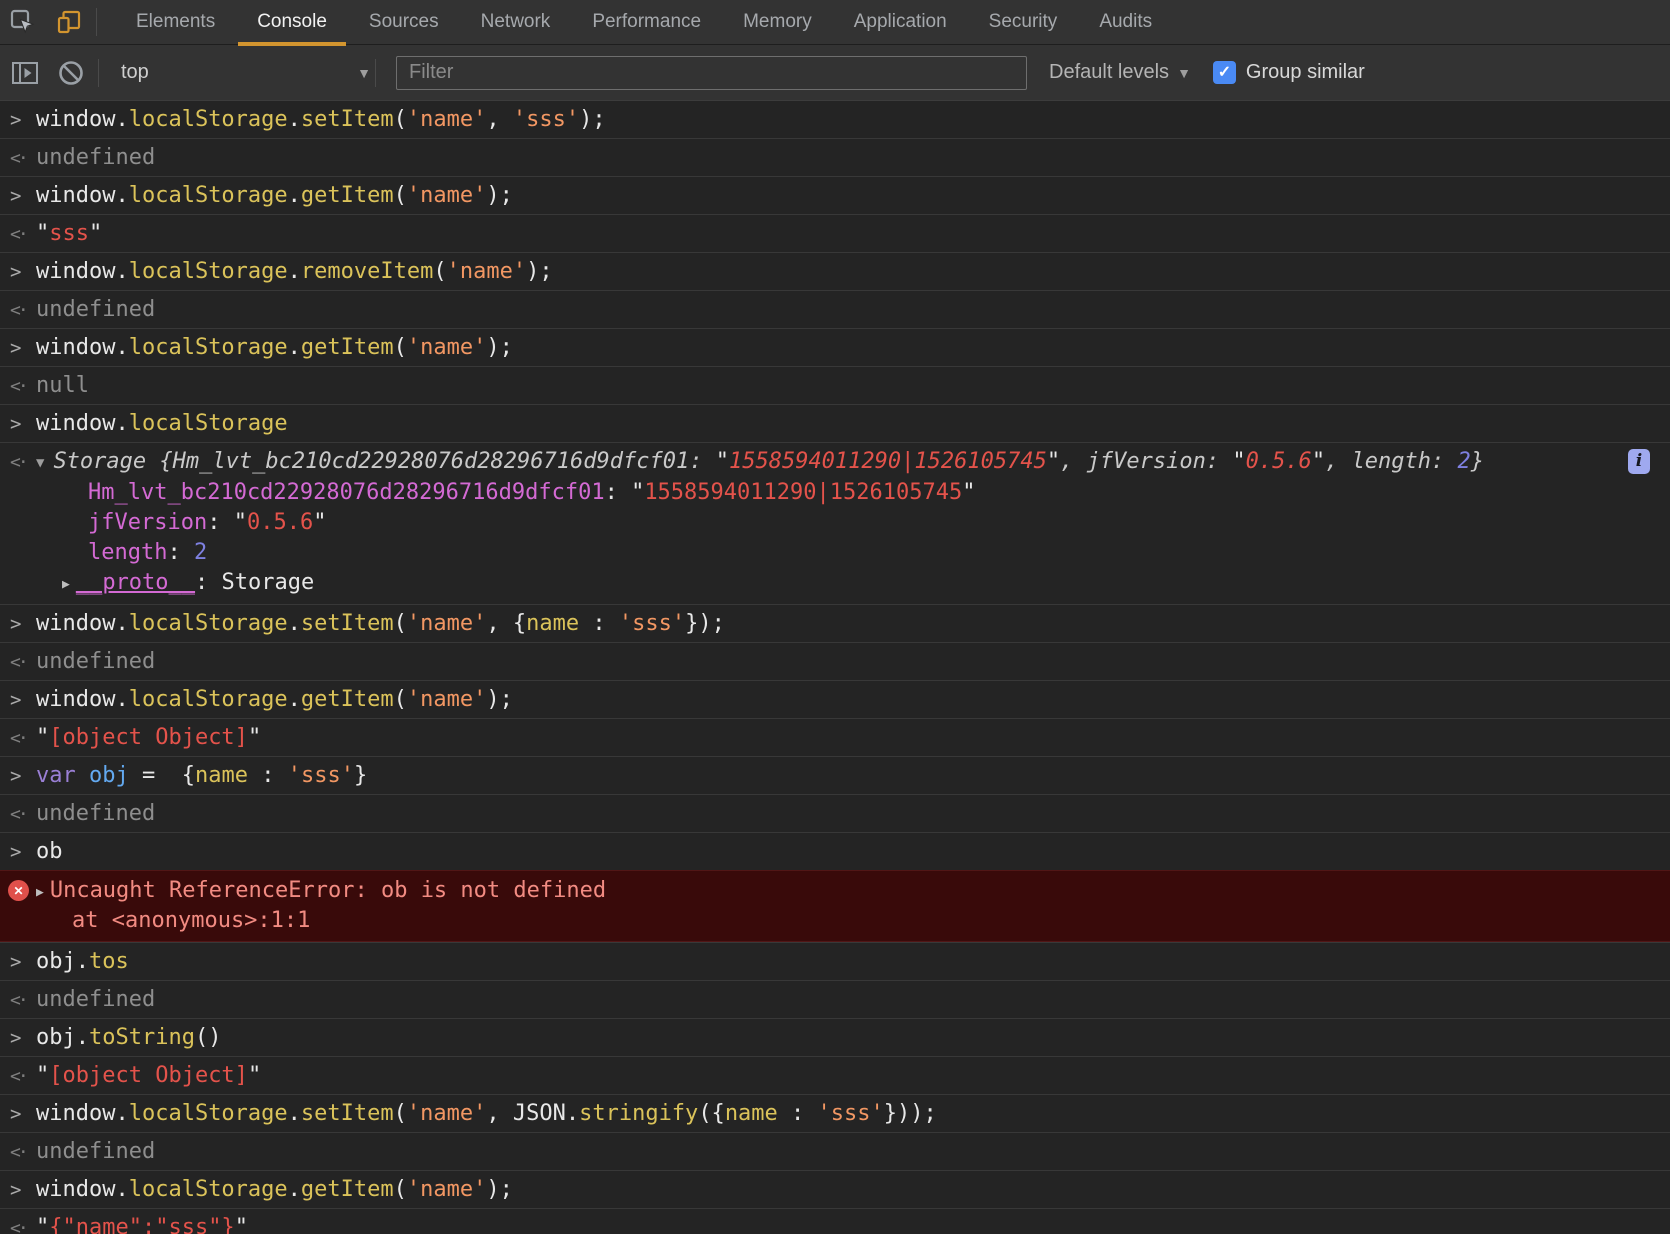  I want to click on token: });, so click(705, 623).